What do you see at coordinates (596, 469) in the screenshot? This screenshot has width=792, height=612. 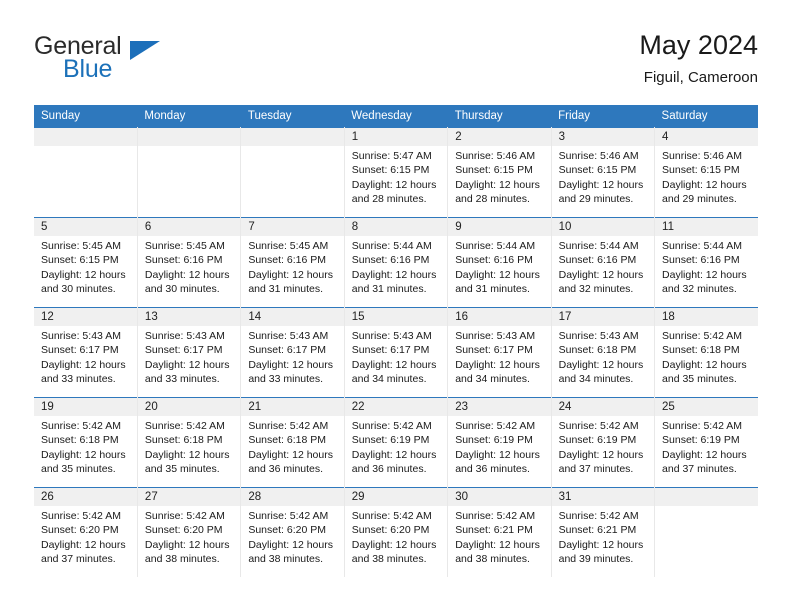 I see `daylight-text-line2: and 37 minutes.` at bounding box center [596, 469].